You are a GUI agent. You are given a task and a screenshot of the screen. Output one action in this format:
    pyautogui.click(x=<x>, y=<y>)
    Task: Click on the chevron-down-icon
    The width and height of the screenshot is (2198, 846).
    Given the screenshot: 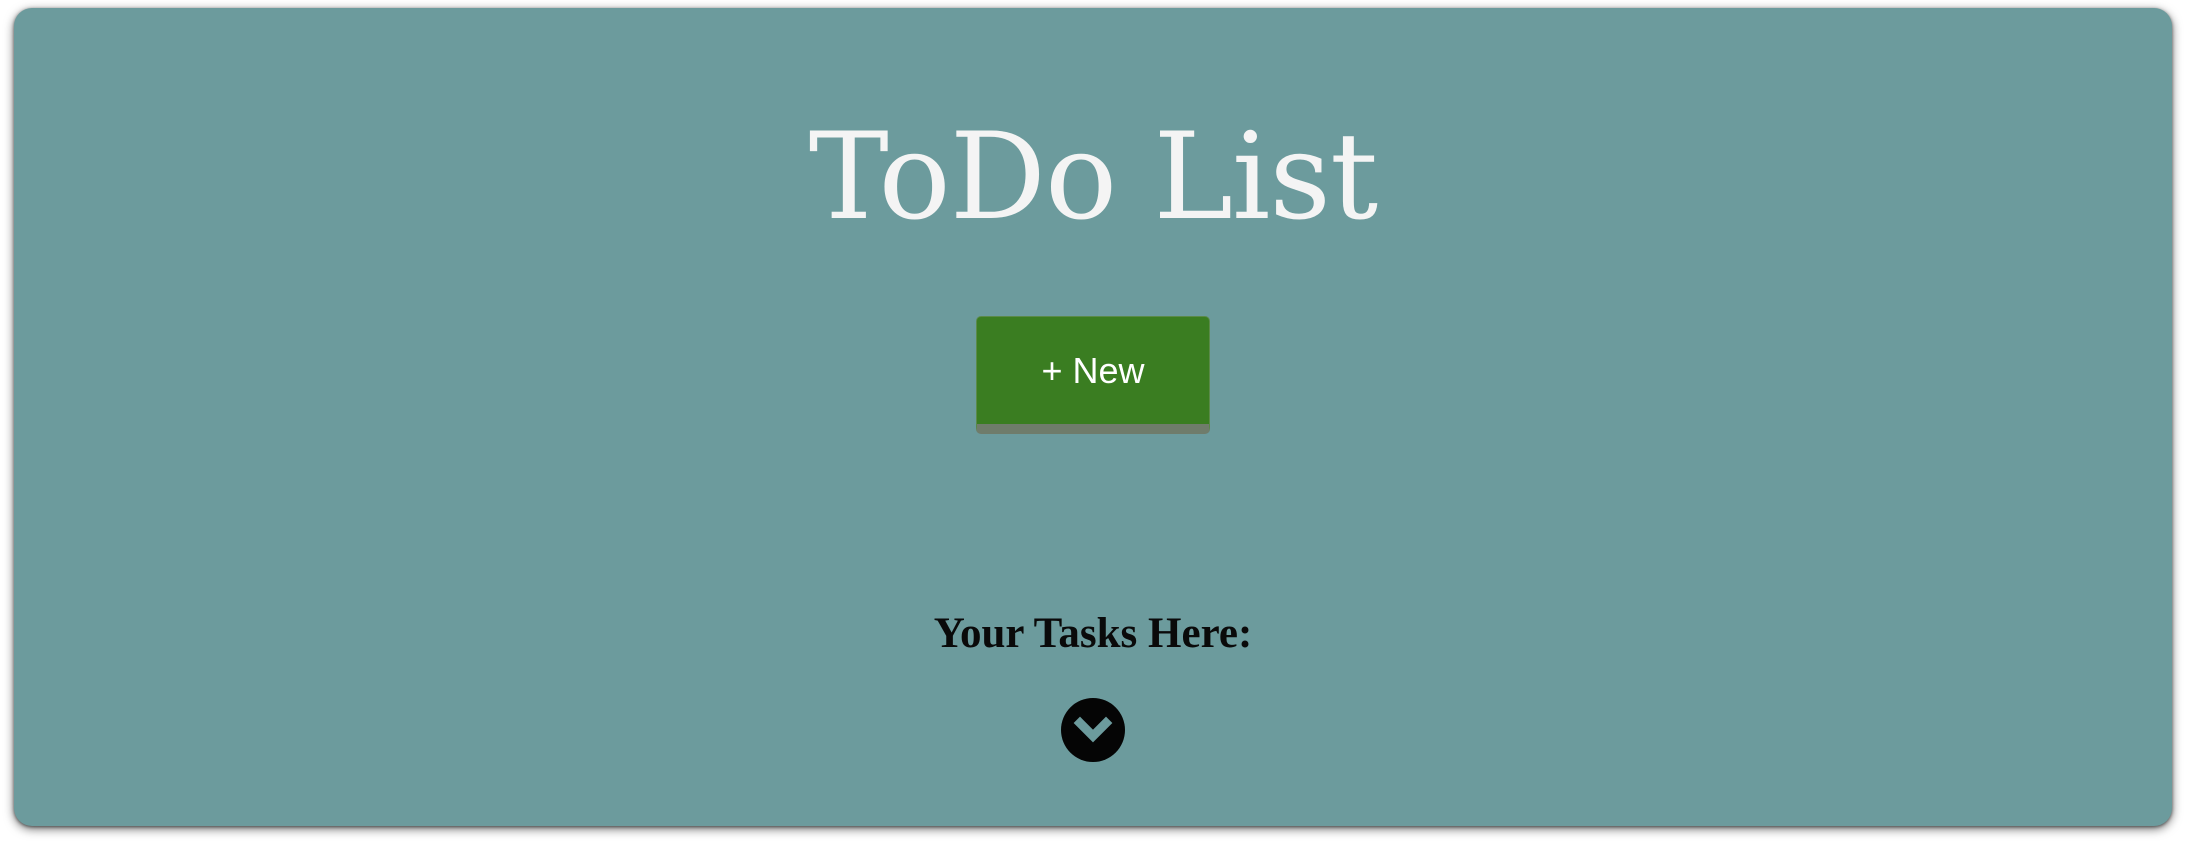 What is the action you would take?
    pyautogui.click(x=1093, y=729)
    